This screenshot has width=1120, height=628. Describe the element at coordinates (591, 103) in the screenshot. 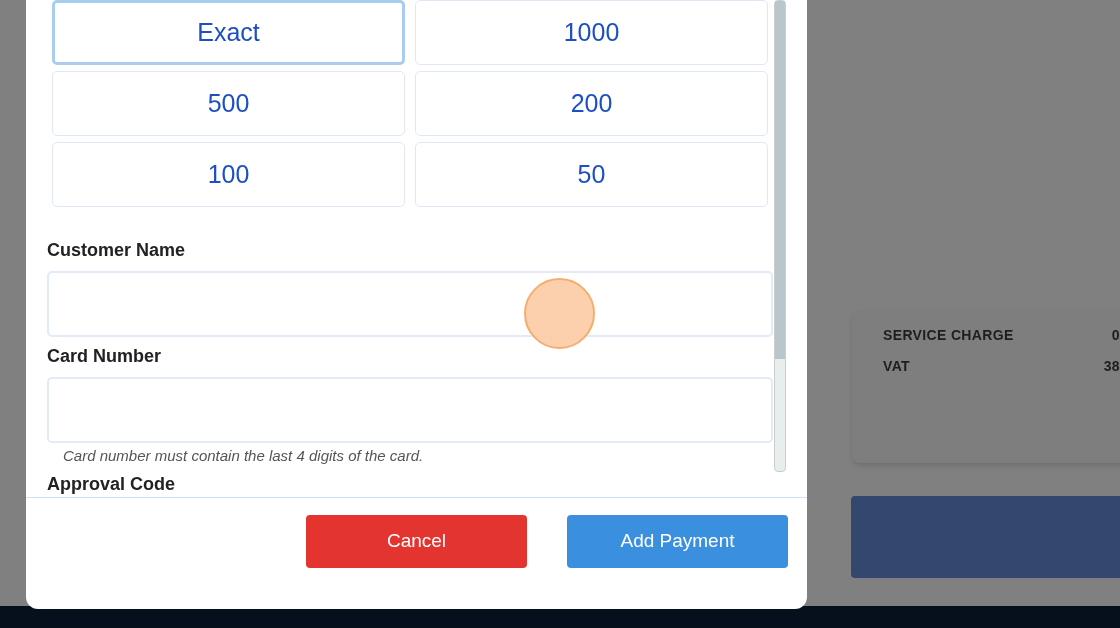

I see `amount-button: 200` at that location.